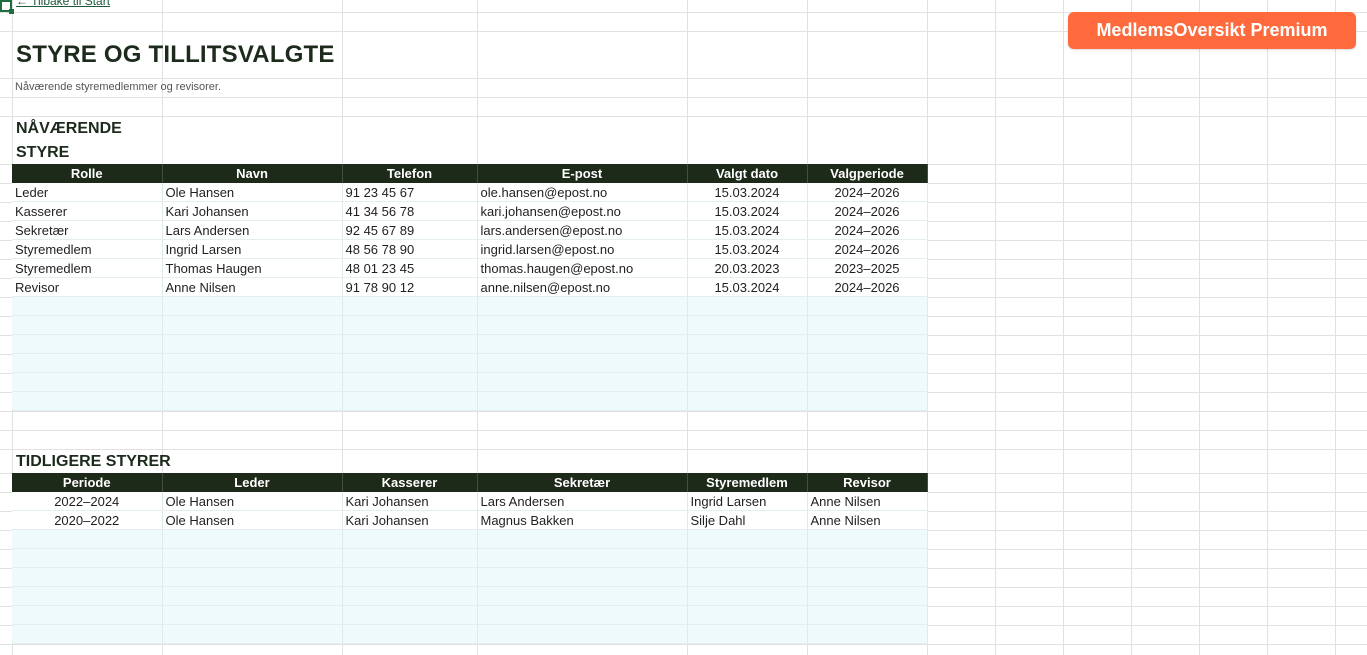 This screenshot has width=1367, height=655. Describe the element at coordinates (87, 268) in the screenshot. I see `cell-rolle: Styremedlem` at that location.